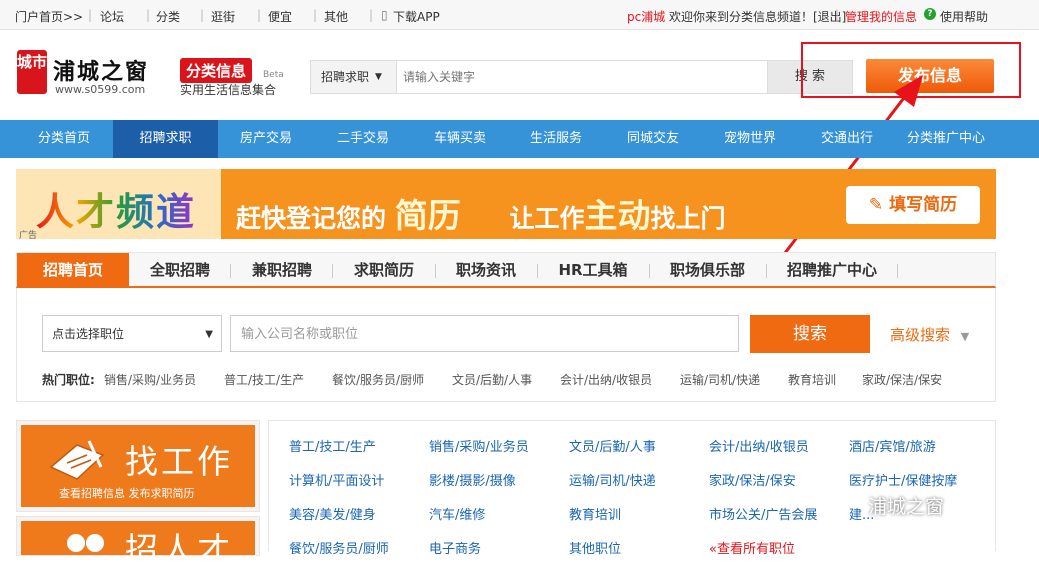  Describe the element at coordinates (264, 379) in the screenshot. I see `hot-position-link: 普工/技工/生产` at that location.